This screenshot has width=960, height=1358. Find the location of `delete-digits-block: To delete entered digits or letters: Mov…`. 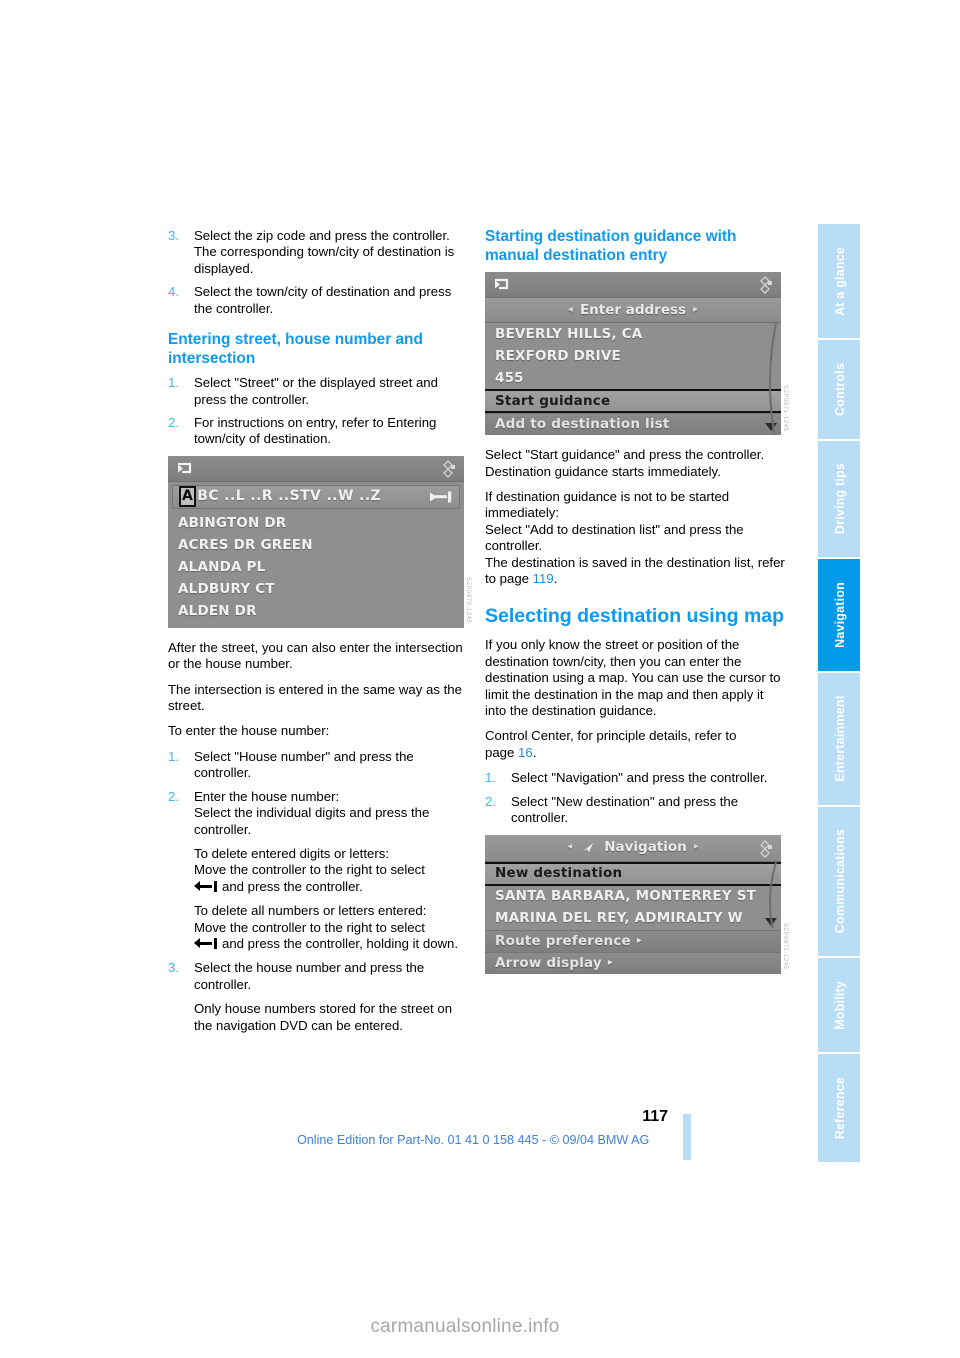

delete-digits-block: To delete entered digits or letters: Mov… is located at coordinates (331, 870).